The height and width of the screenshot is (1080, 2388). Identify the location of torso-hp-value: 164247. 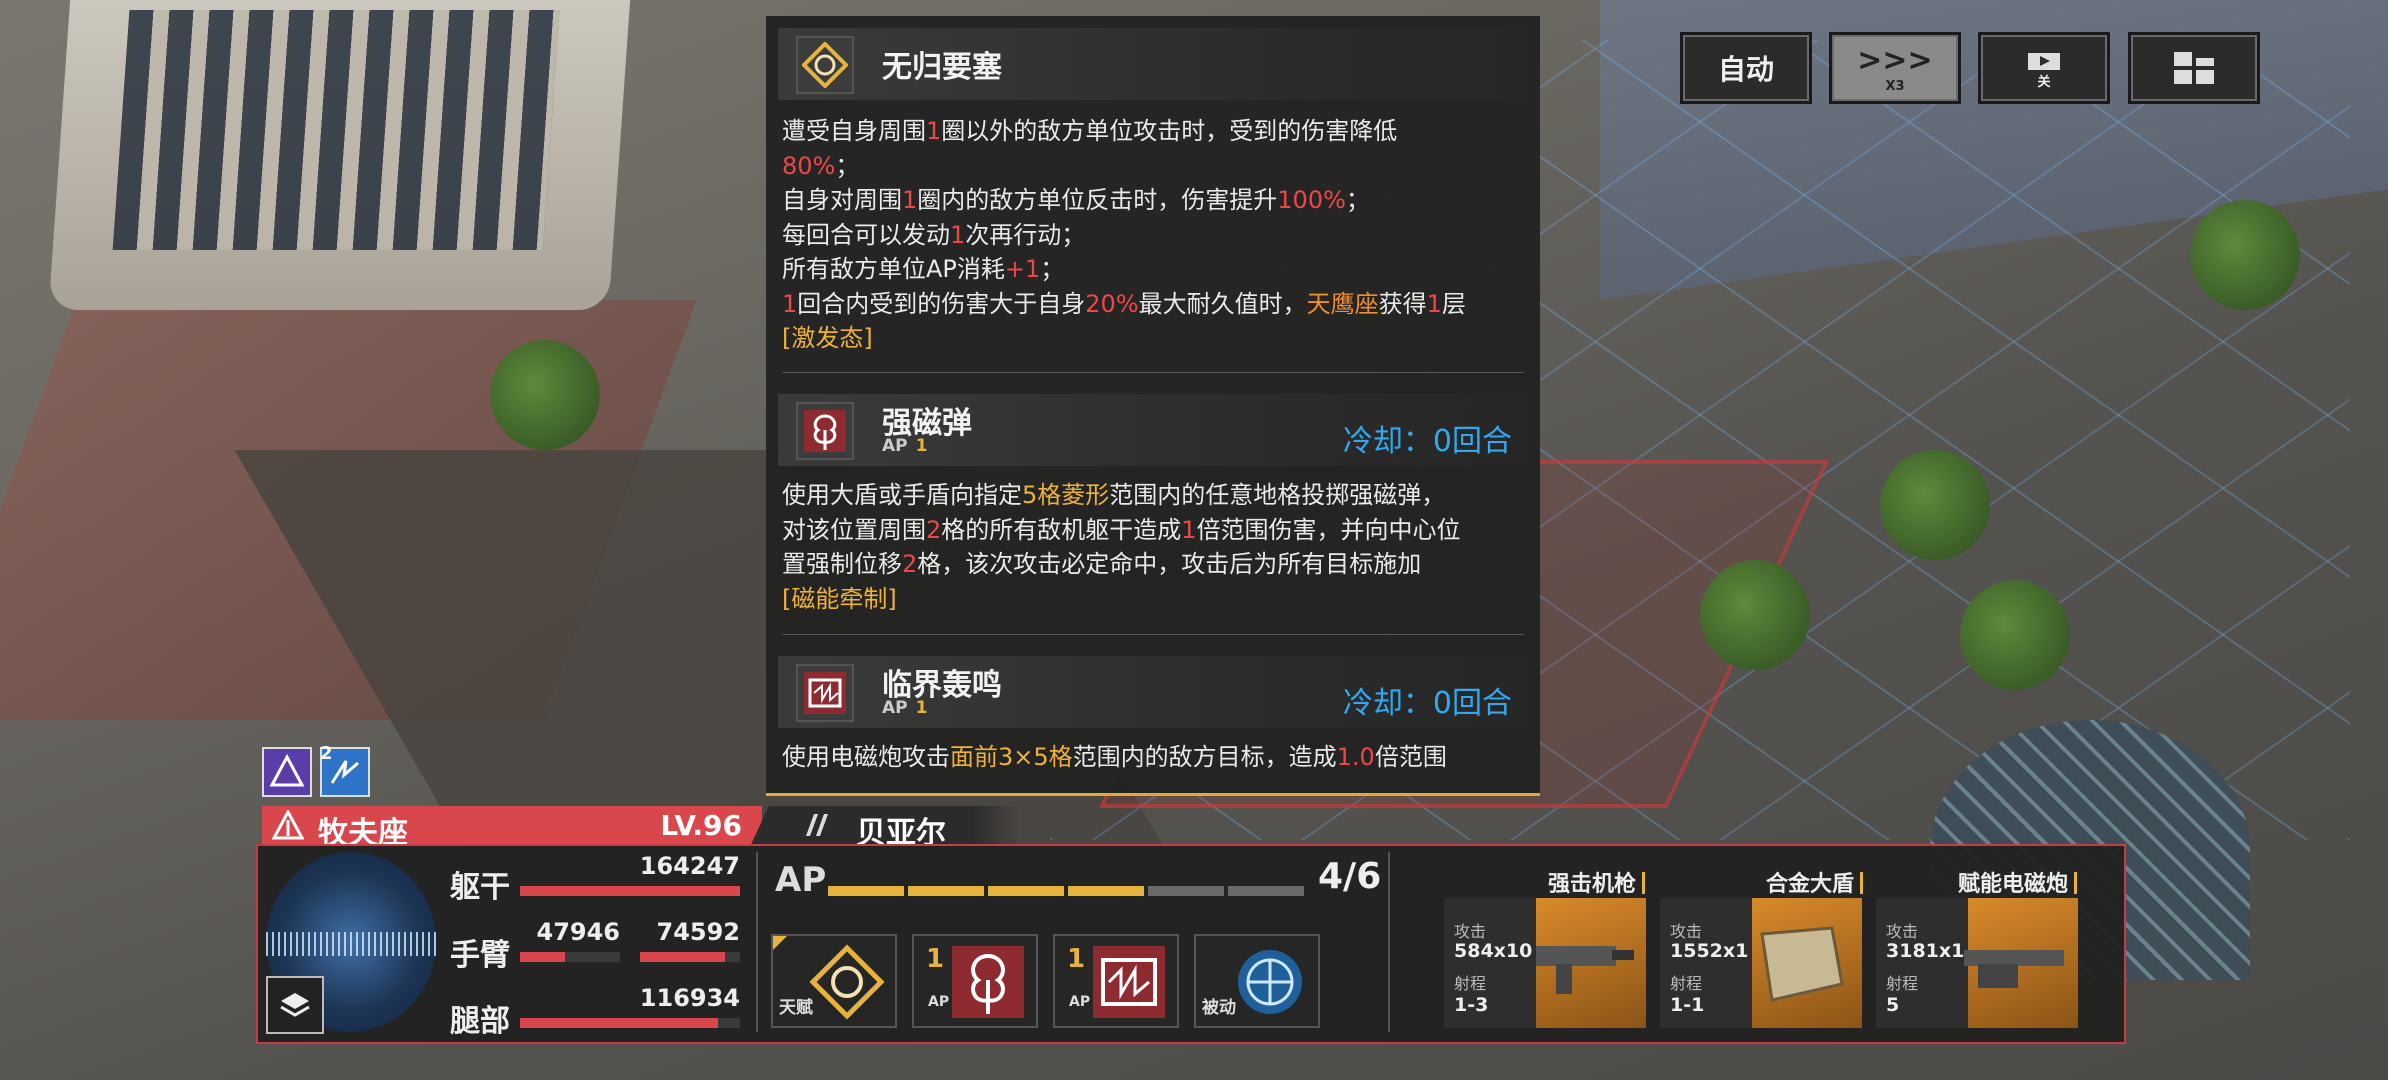
(689, 866).